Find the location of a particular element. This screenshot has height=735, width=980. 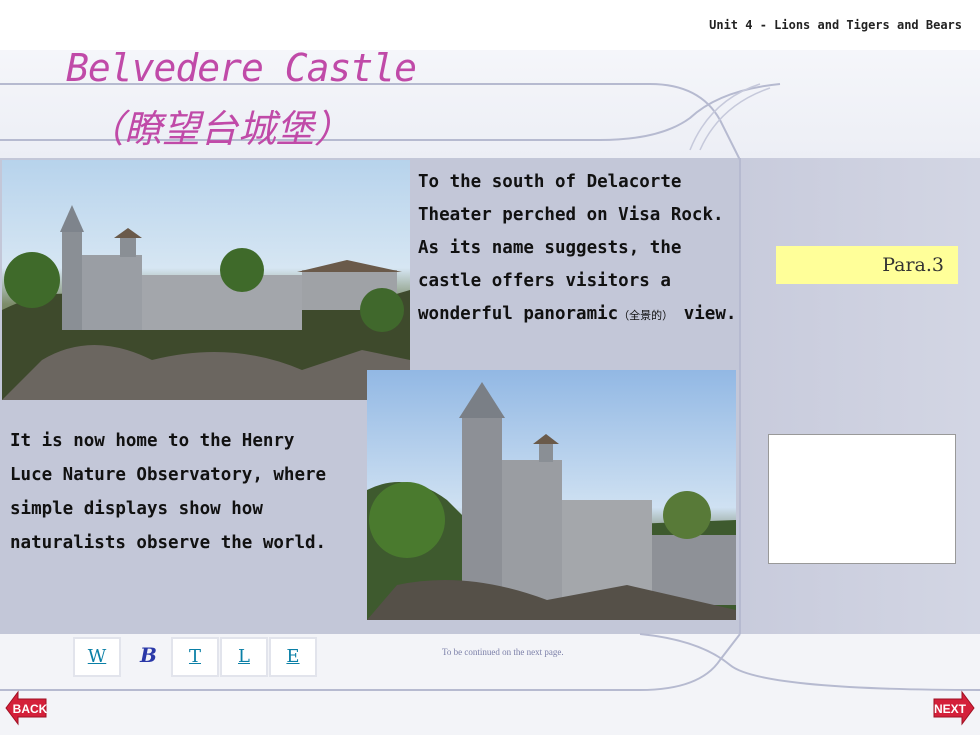

blank-panel is located at coordinates (862, 499).